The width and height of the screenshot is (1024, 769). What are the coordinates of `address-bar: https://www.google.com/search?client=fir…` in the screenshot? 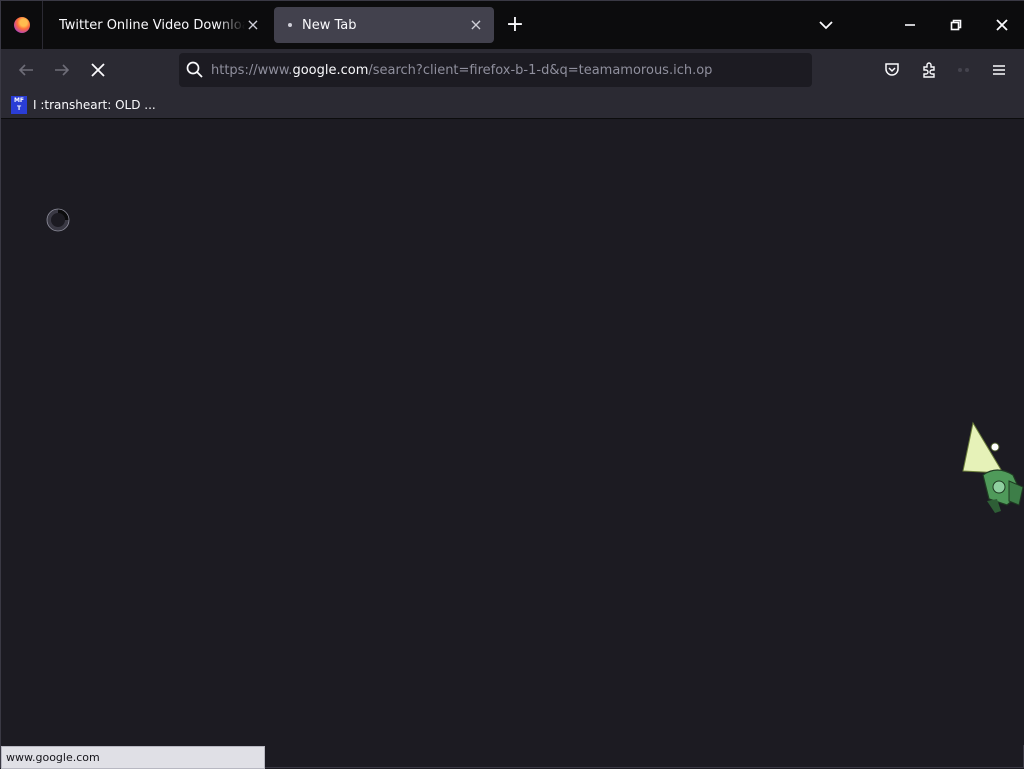 It's located at (495, 70).